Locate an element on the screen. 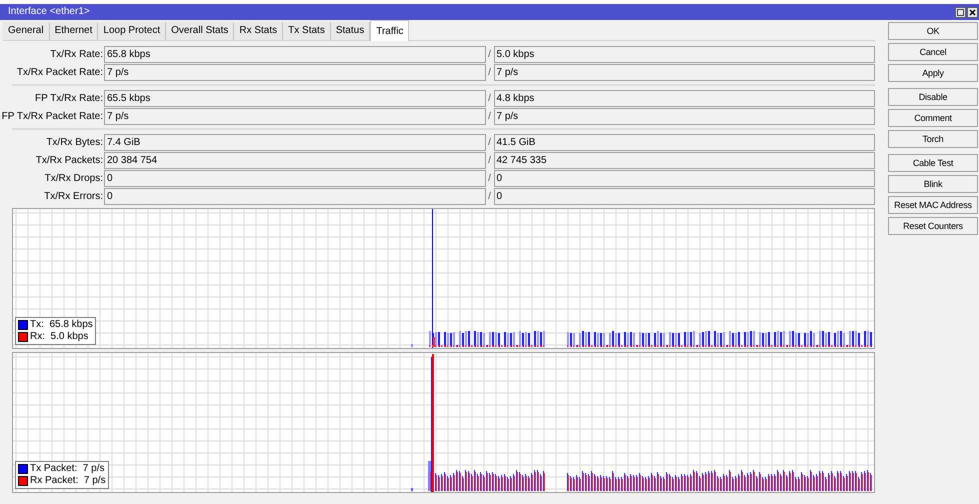 This screenshot has height=504, width=979. field-label: Tx/Rx Errors: is located at coordinates (73, 197).